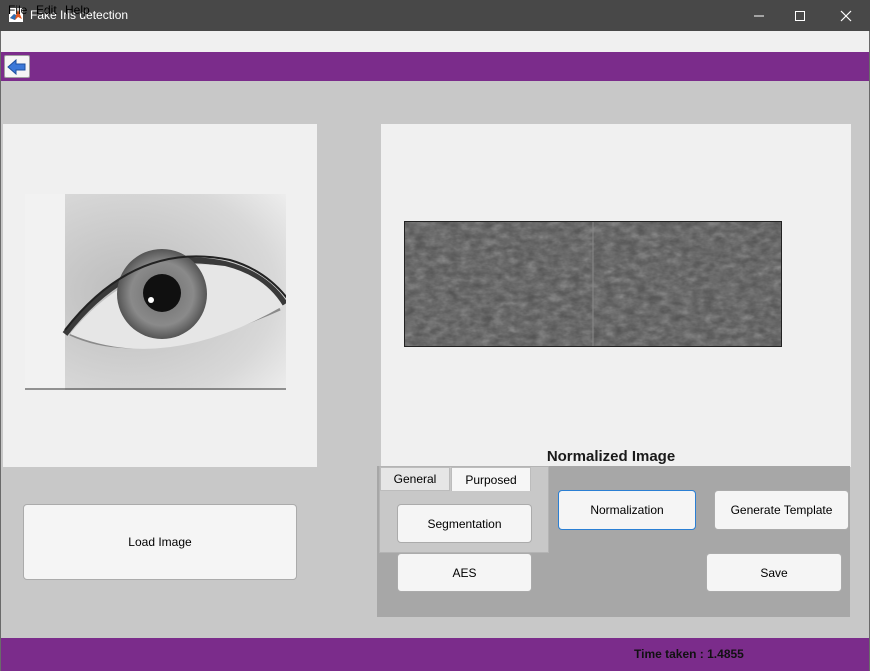 The height and width of the screenshot is (671, 870). Describe the element at coordinates (0, 351) in the screenshot. I see `window-border-left` at that location.